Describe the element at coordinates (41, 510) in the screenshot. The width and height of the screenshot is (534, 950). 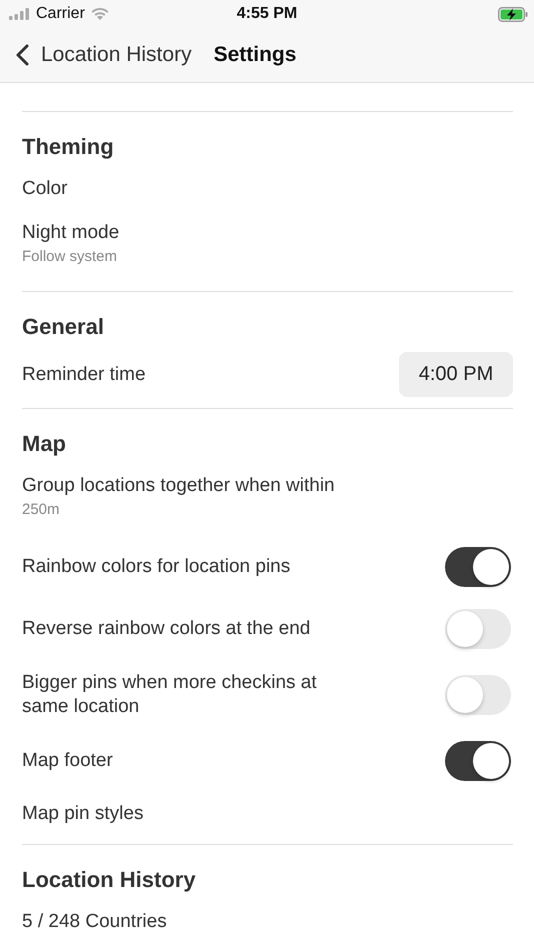
I see `setting-value: 250m` at that location.